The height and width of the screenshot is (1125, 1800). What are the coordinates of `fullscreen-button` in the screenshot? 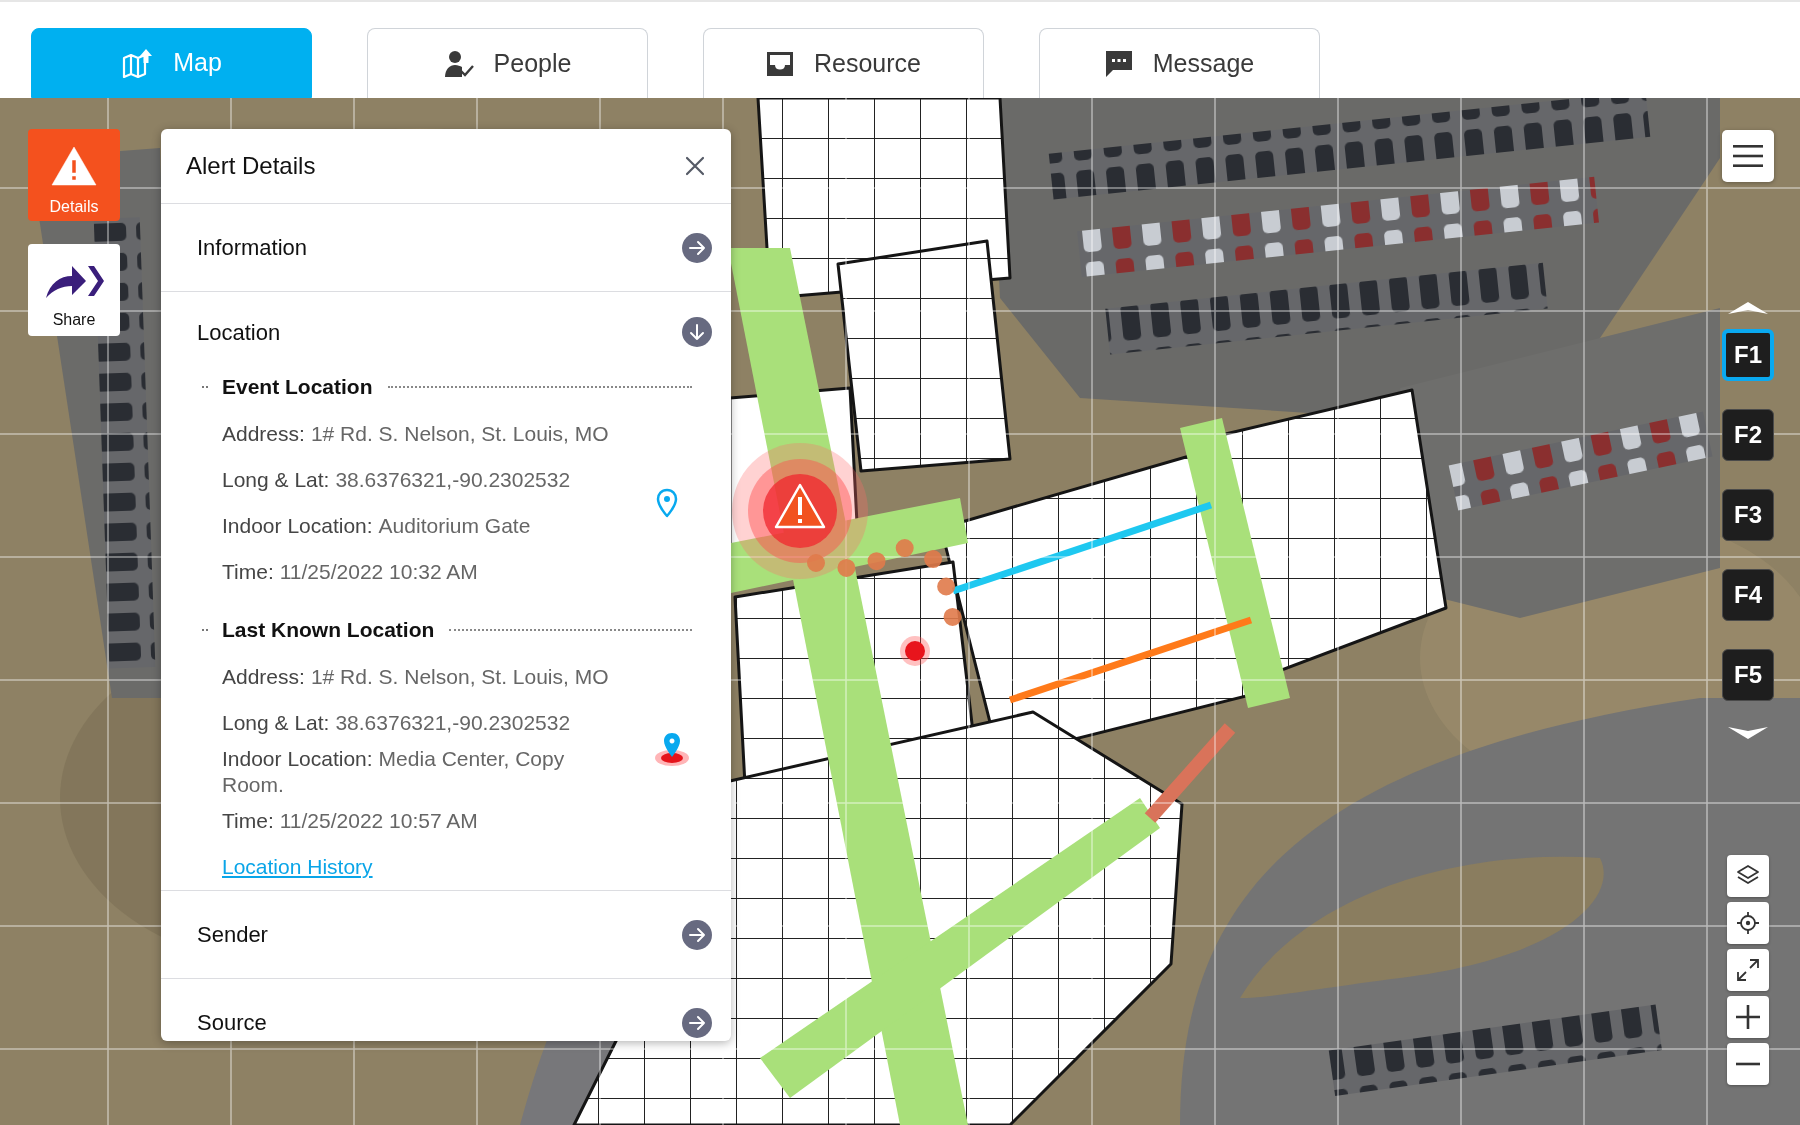 It's located at (1748, 970).